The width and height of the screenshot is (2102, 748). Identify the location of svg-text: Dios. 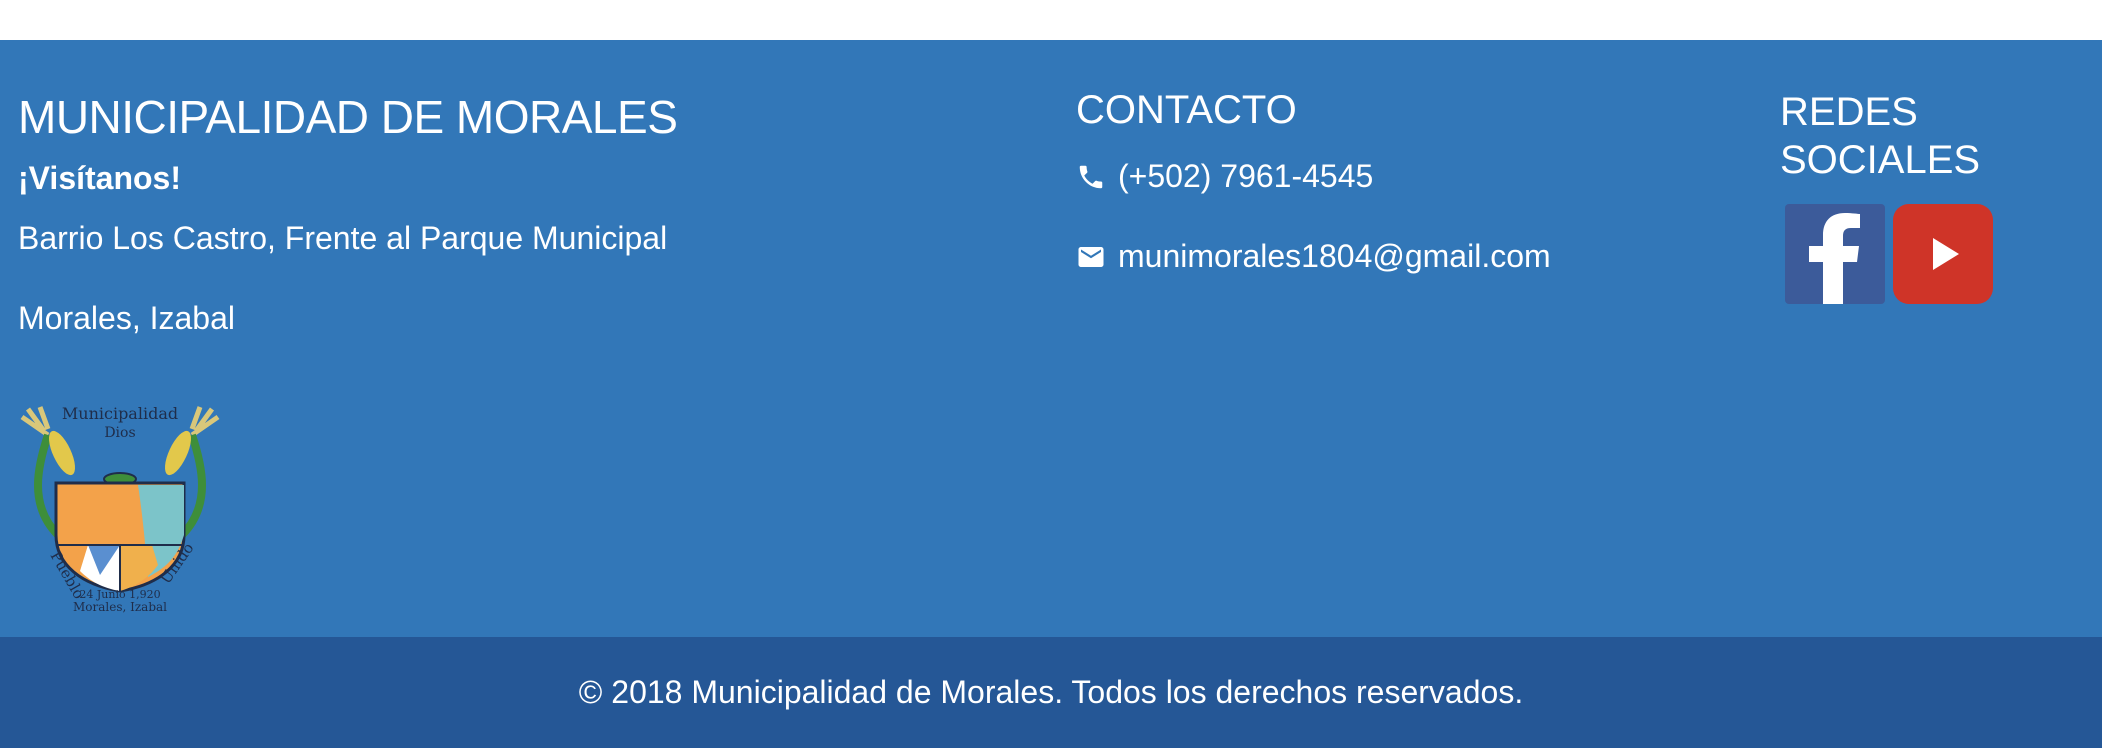
(119, 433).